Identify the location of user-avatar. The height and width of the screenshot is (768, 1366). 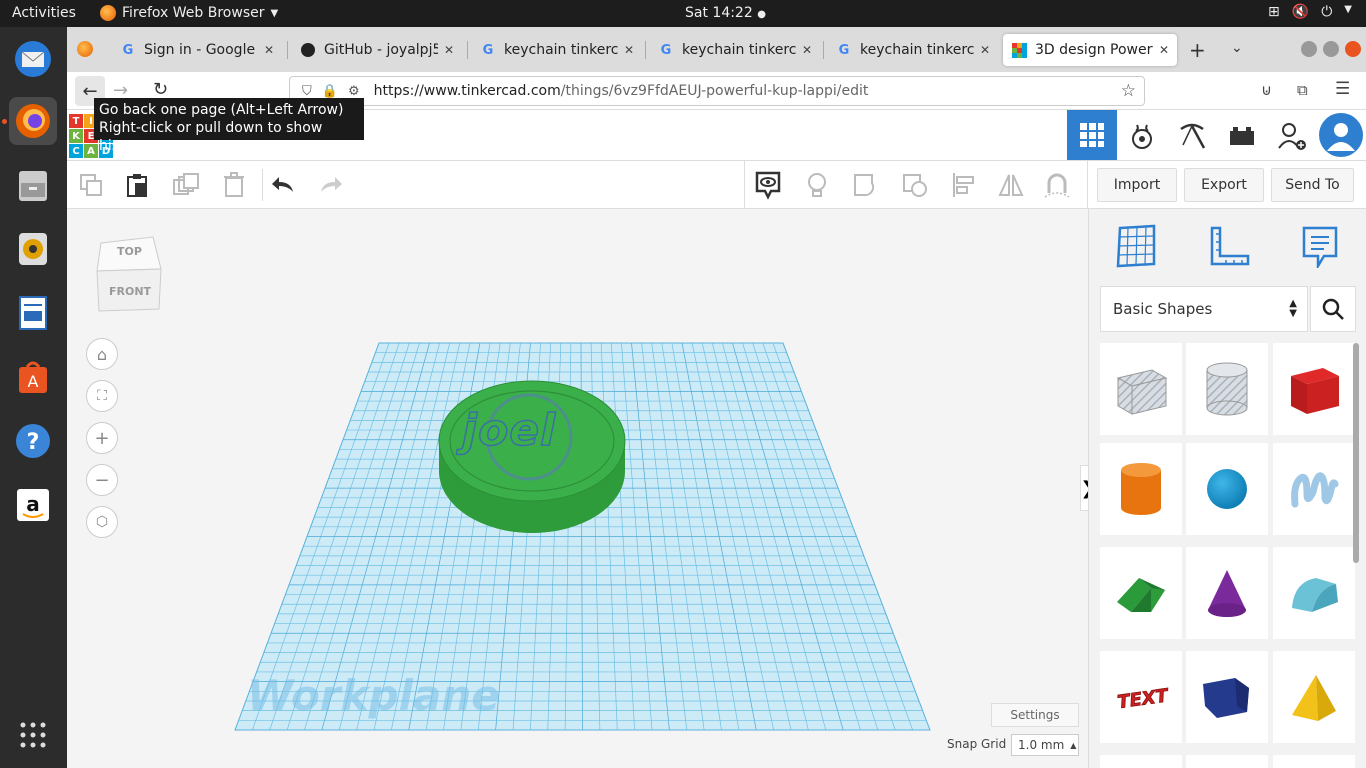
(1341, 135).